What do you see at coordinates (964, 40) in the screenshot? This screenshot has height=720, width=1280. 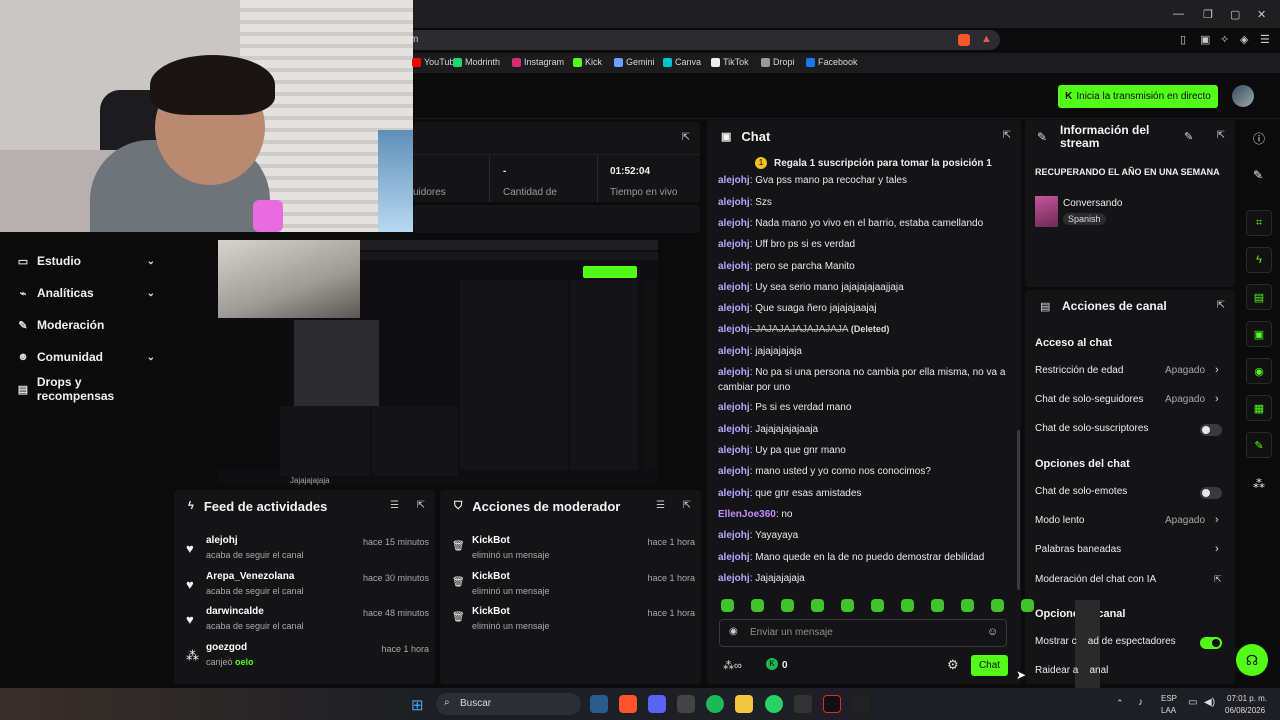 I see `brave-shield-icon` at bounding box center [964, 40].